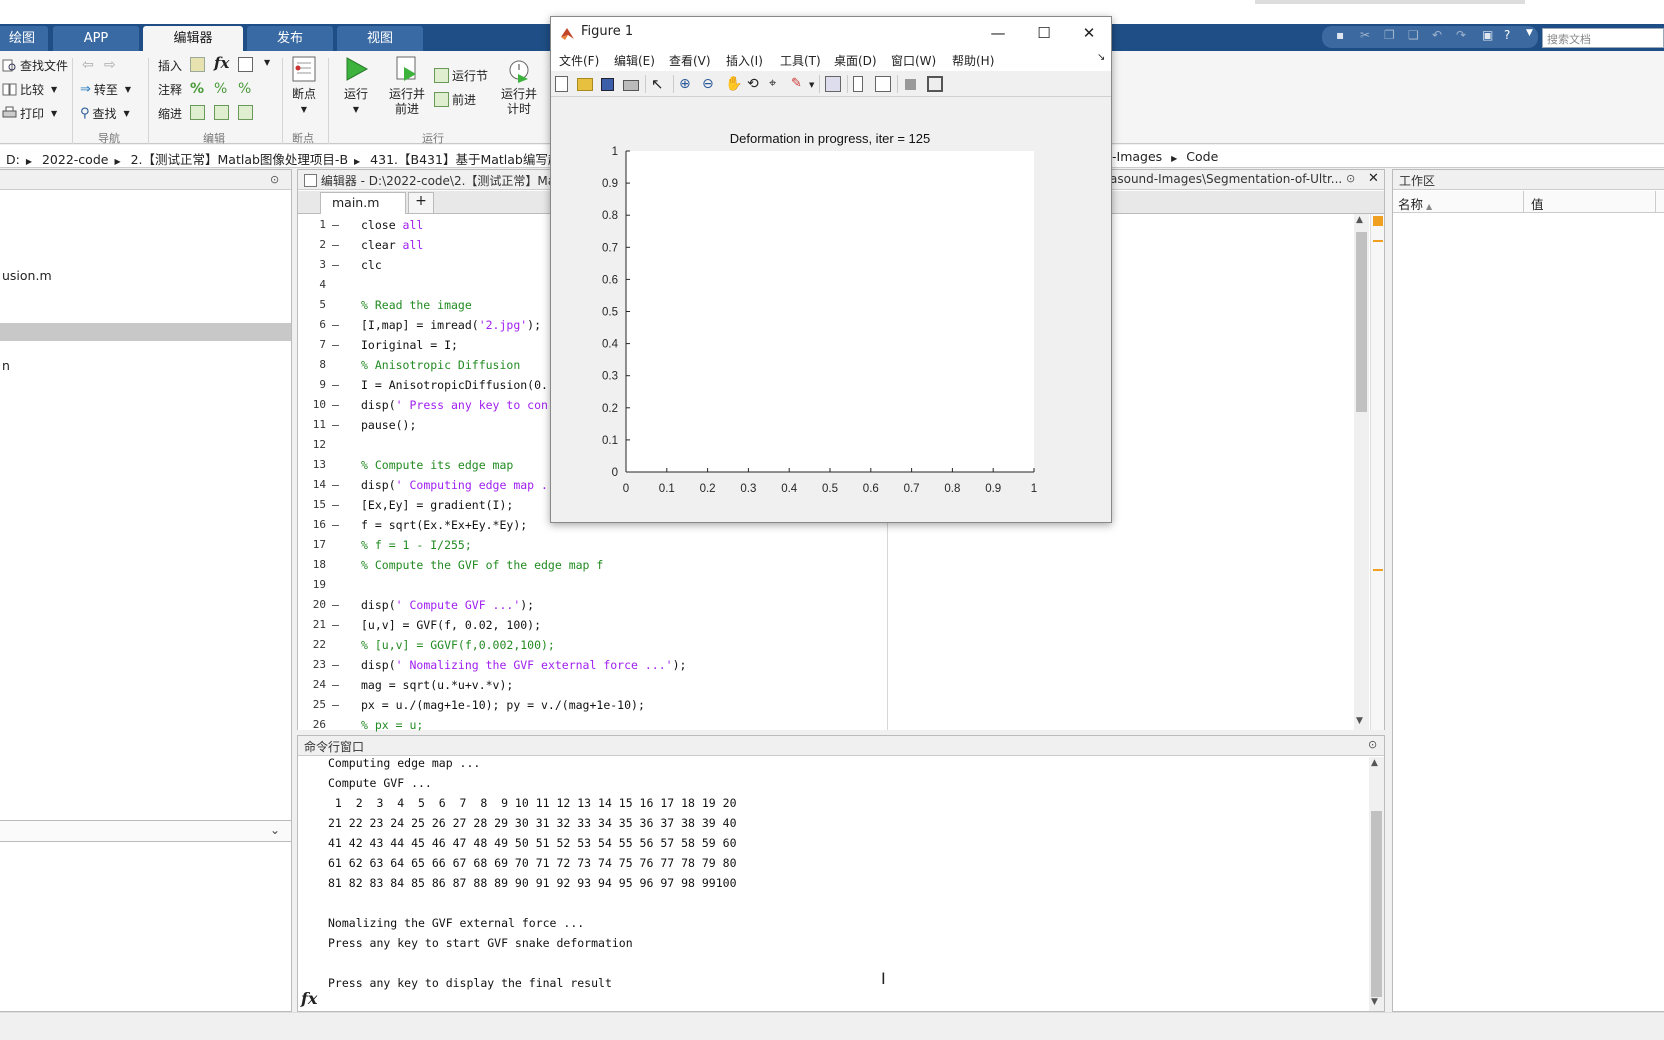 The height and width of the screenshot is (1040, 1664). What do you see at coordinates (221, 63) in the screenshot?
I see `insert-function-icon: fx` at bounding box center [221, 63].